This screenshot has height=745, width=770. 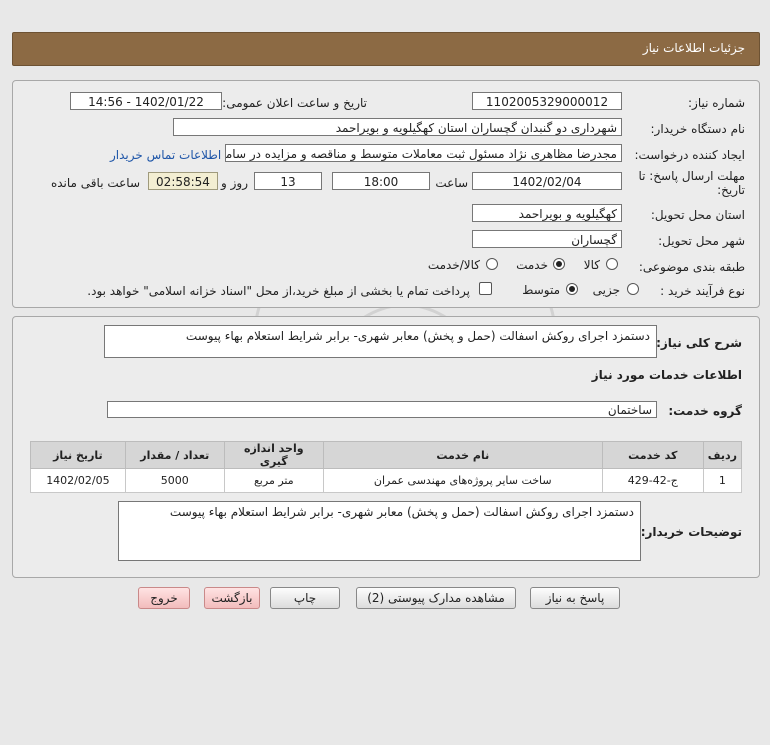 I want to click on process-type-label: نوع فرآیند خرید :, so click(x=702, y=291).